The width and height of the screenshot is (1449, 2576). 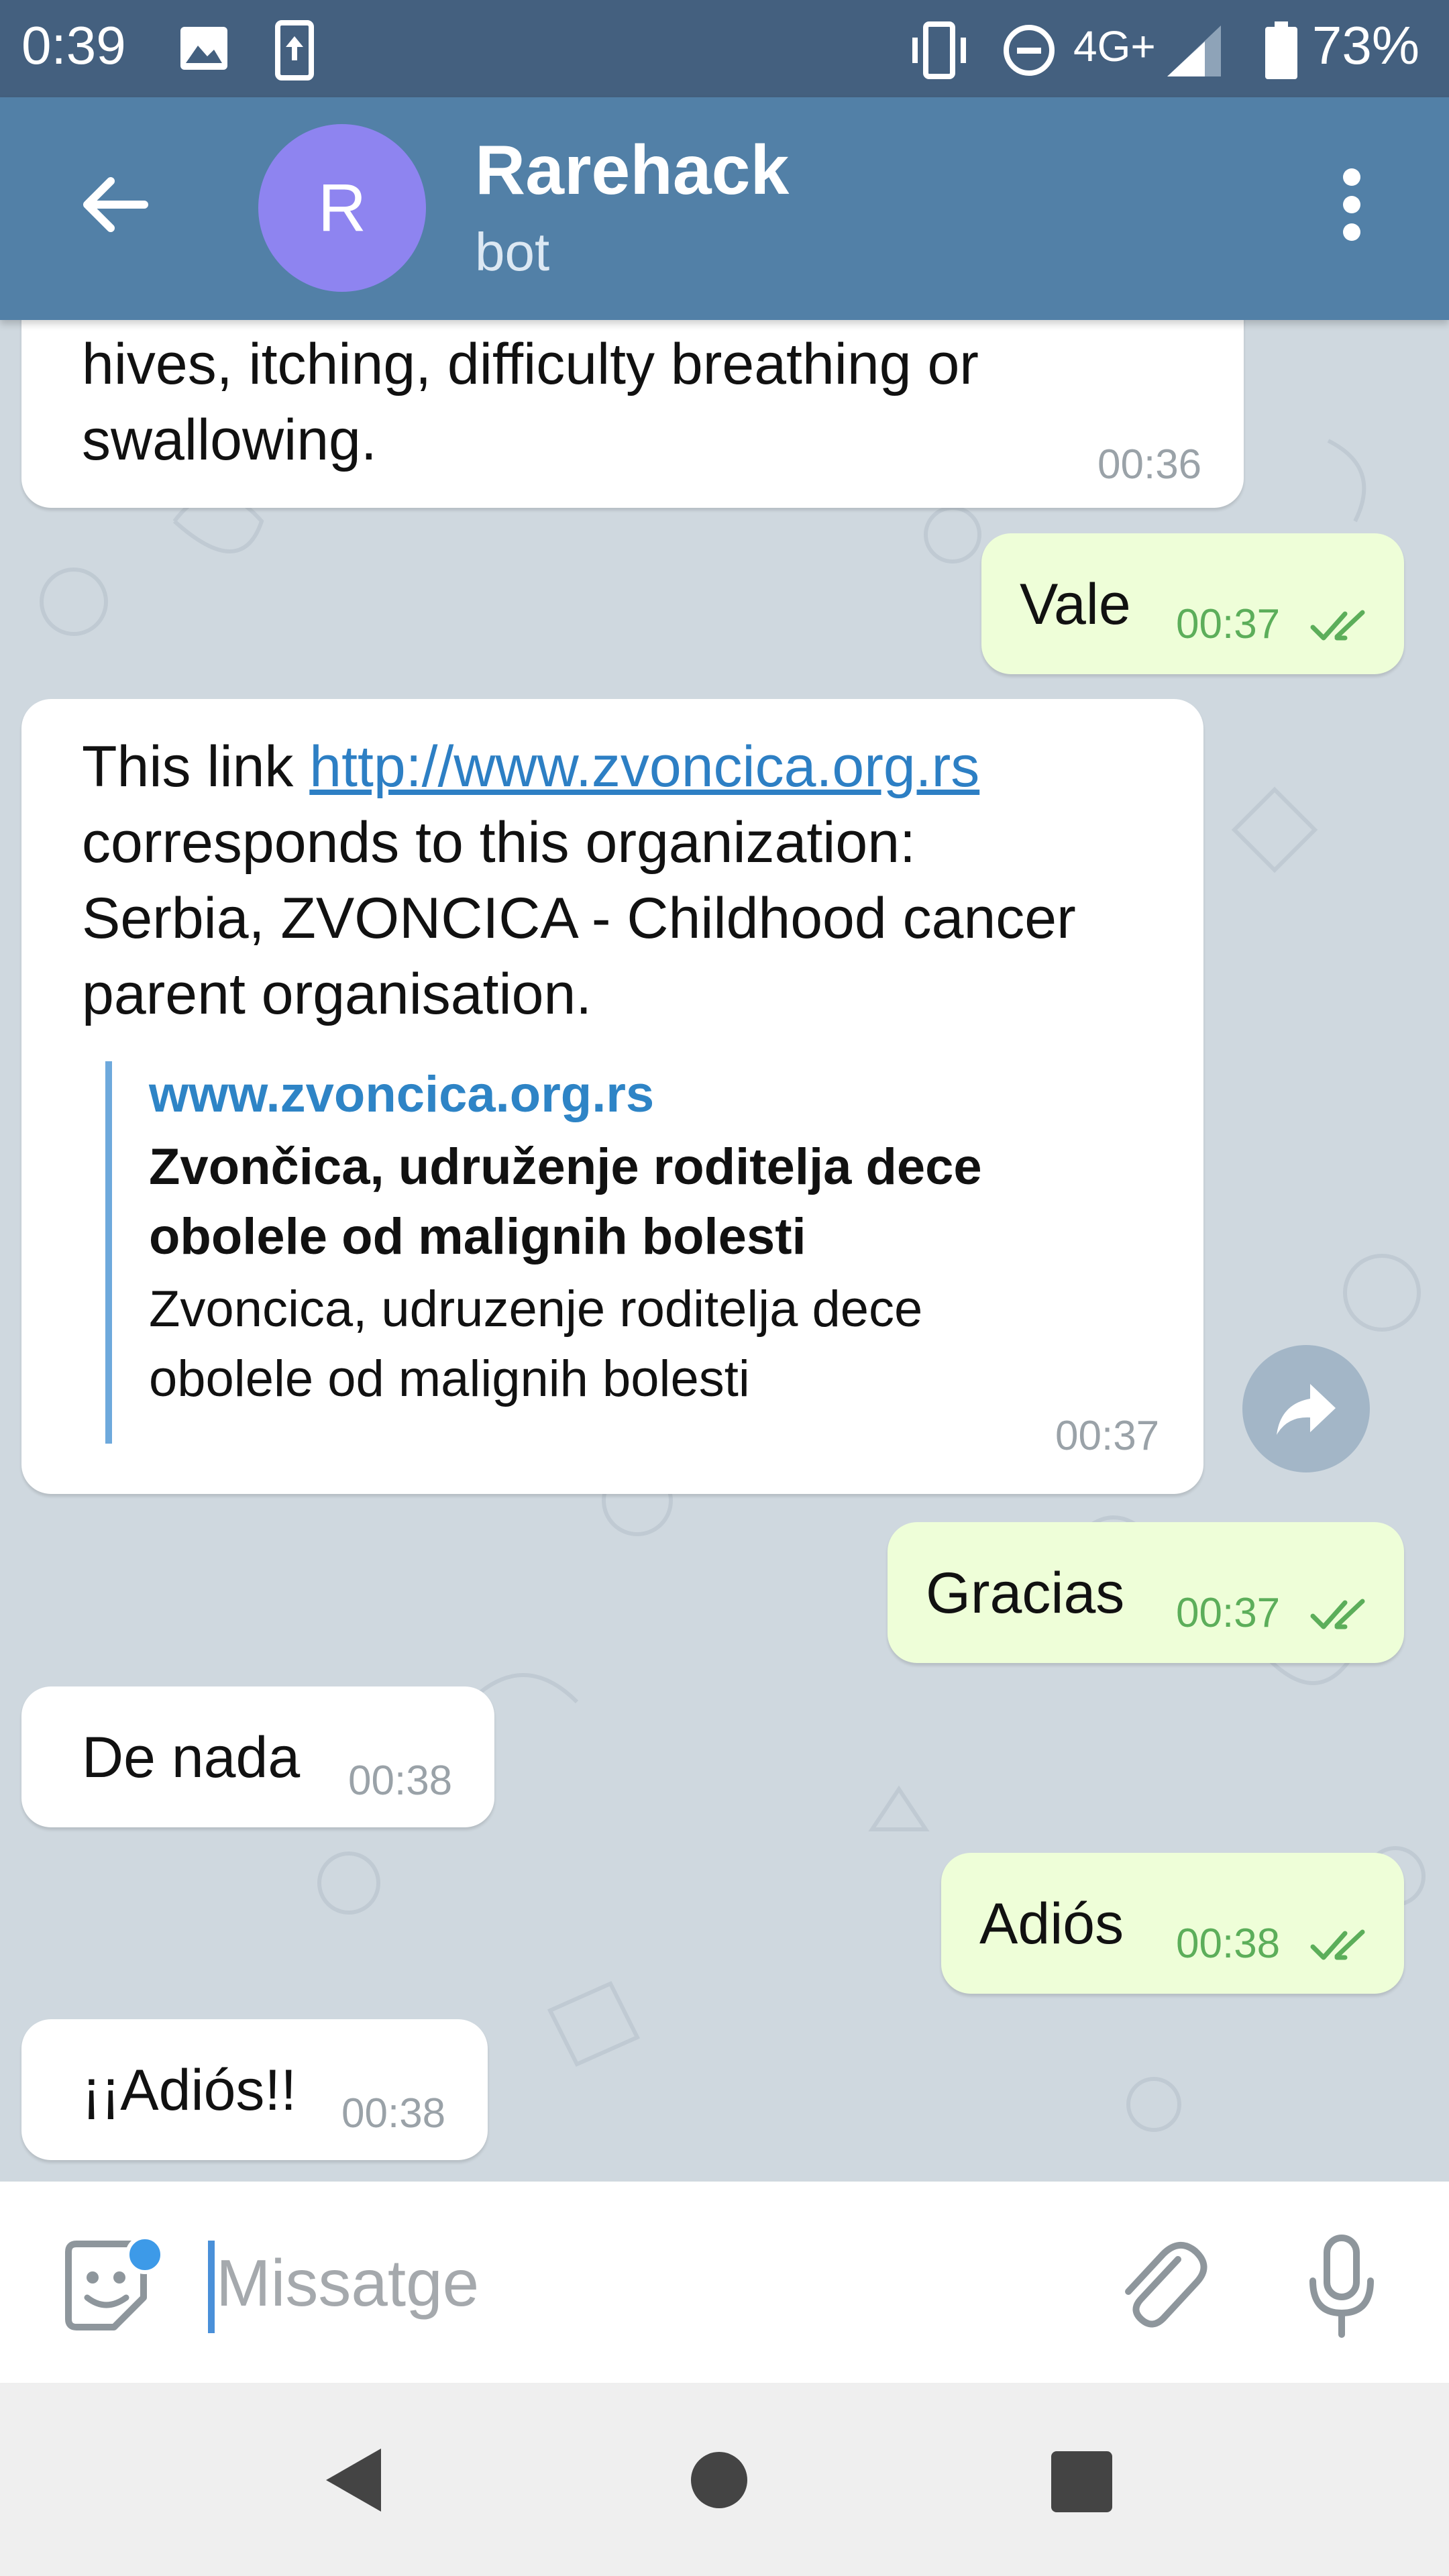 I want to click on sticker-emoji-icon, so click(x=112, y=2289).